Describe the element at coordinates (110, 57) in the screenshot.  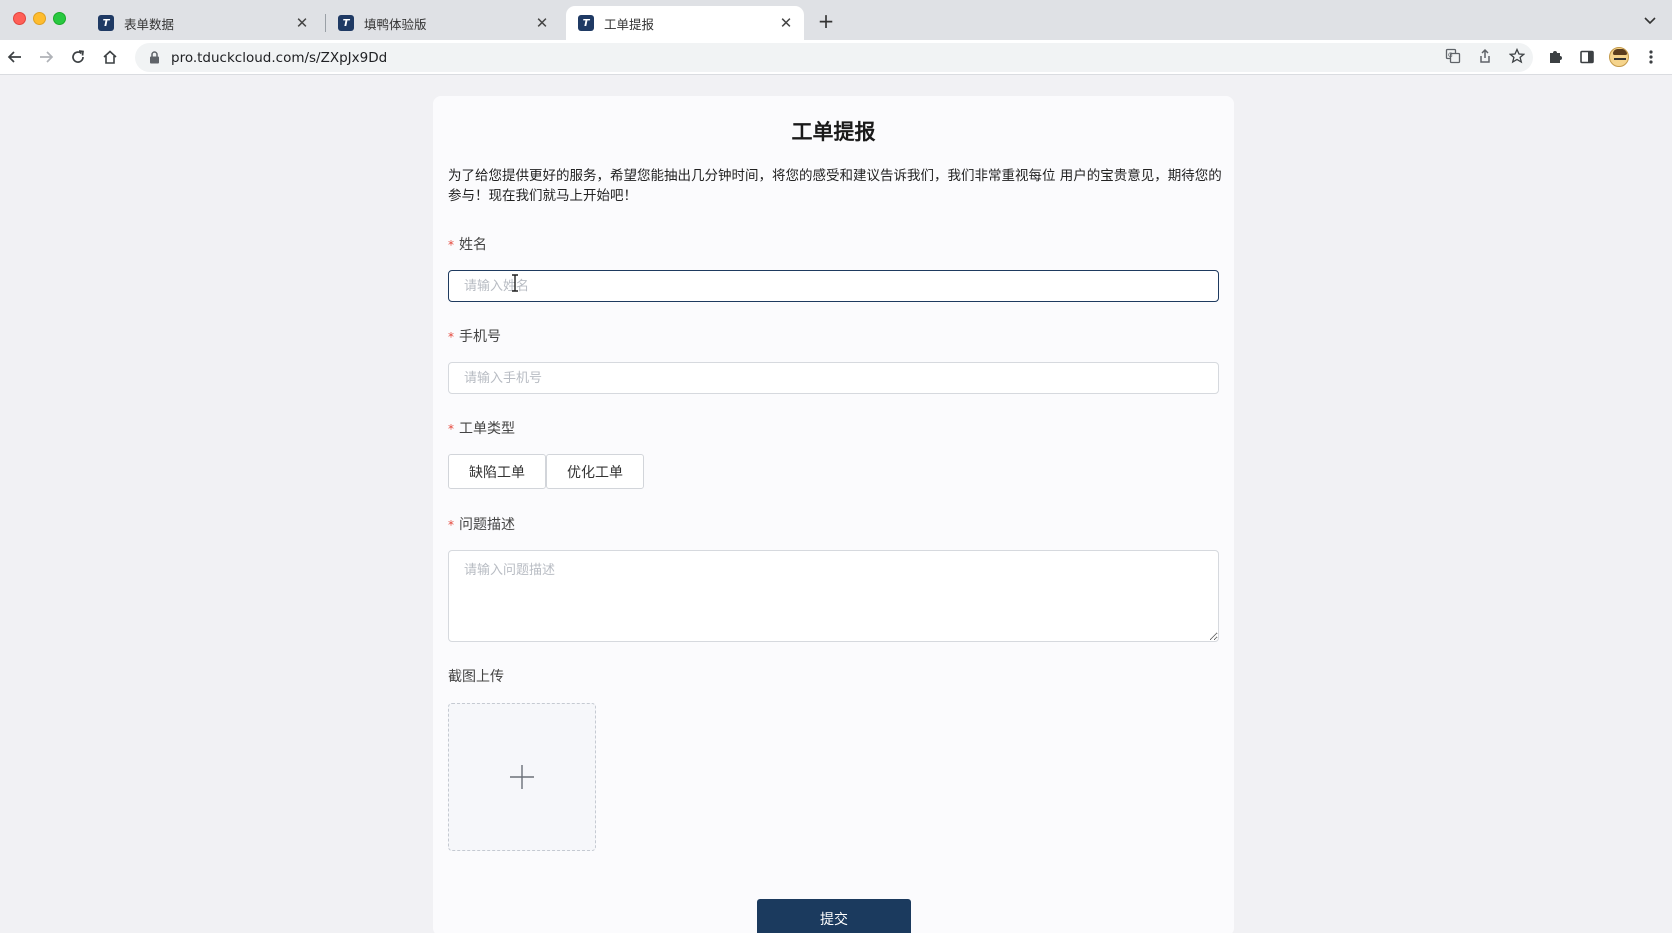
I see `home-icon` at that location.